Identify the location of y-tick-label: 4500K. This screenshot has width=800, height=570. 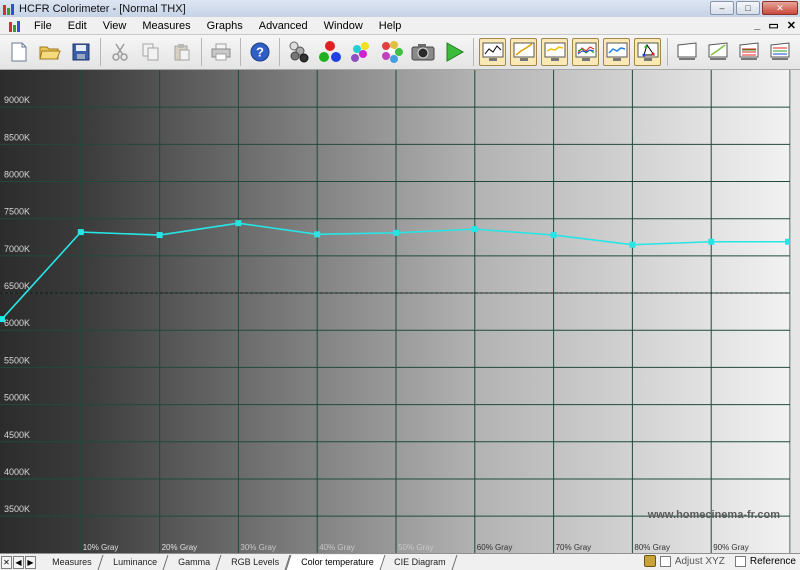
(17, 435).